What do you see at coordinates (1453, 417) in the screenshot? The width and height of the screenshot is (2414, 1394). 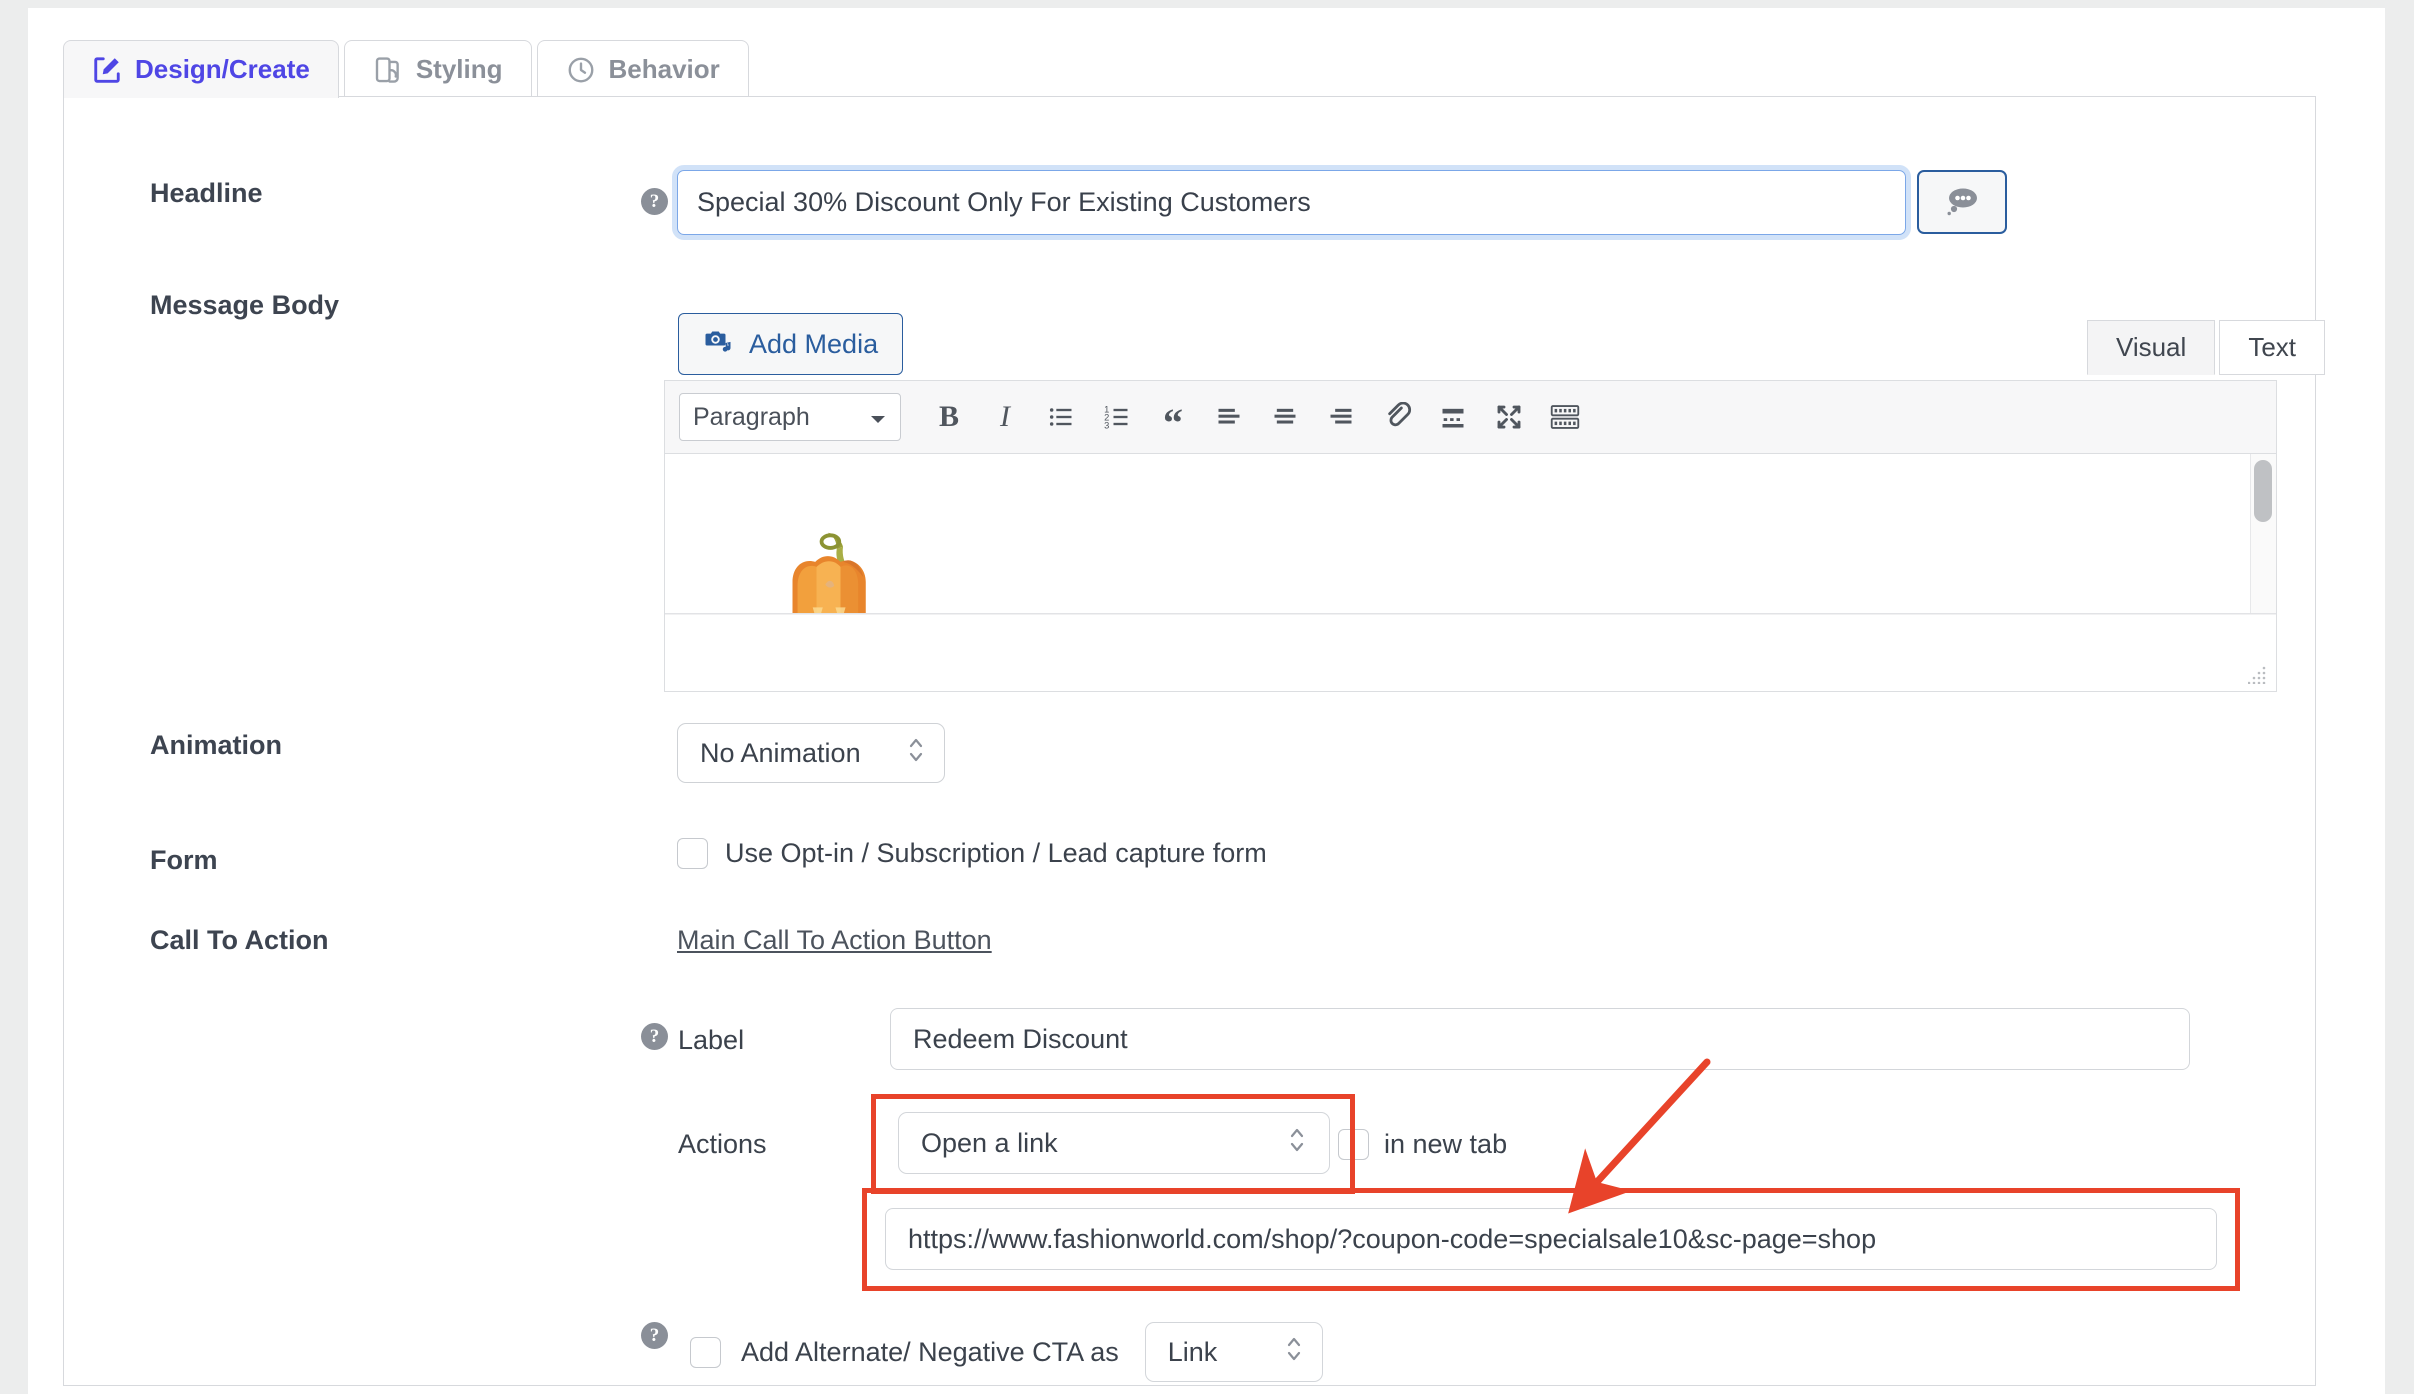 I see `read-more-icon` at bounding box center [1453, 417].